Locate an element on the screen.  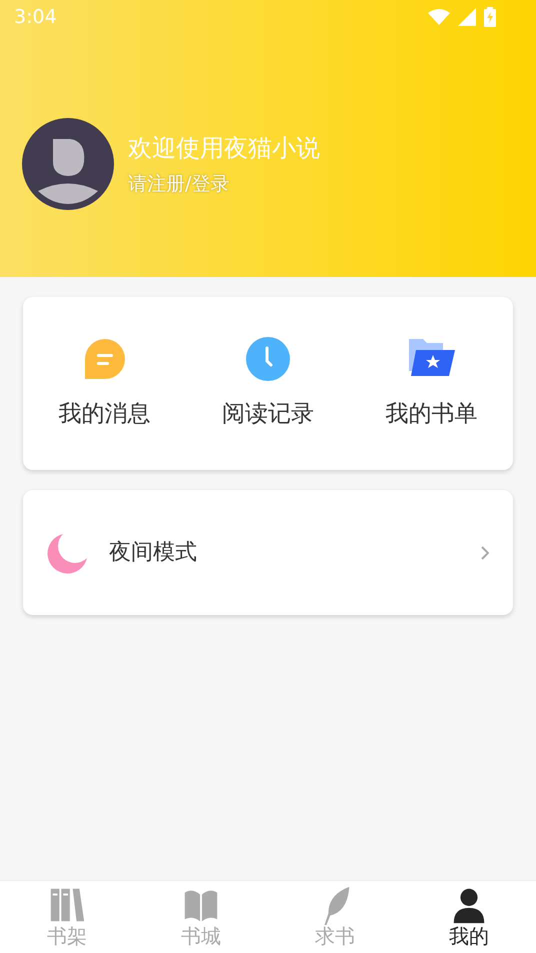
avatar-icon is located at coordinates (68, 164).